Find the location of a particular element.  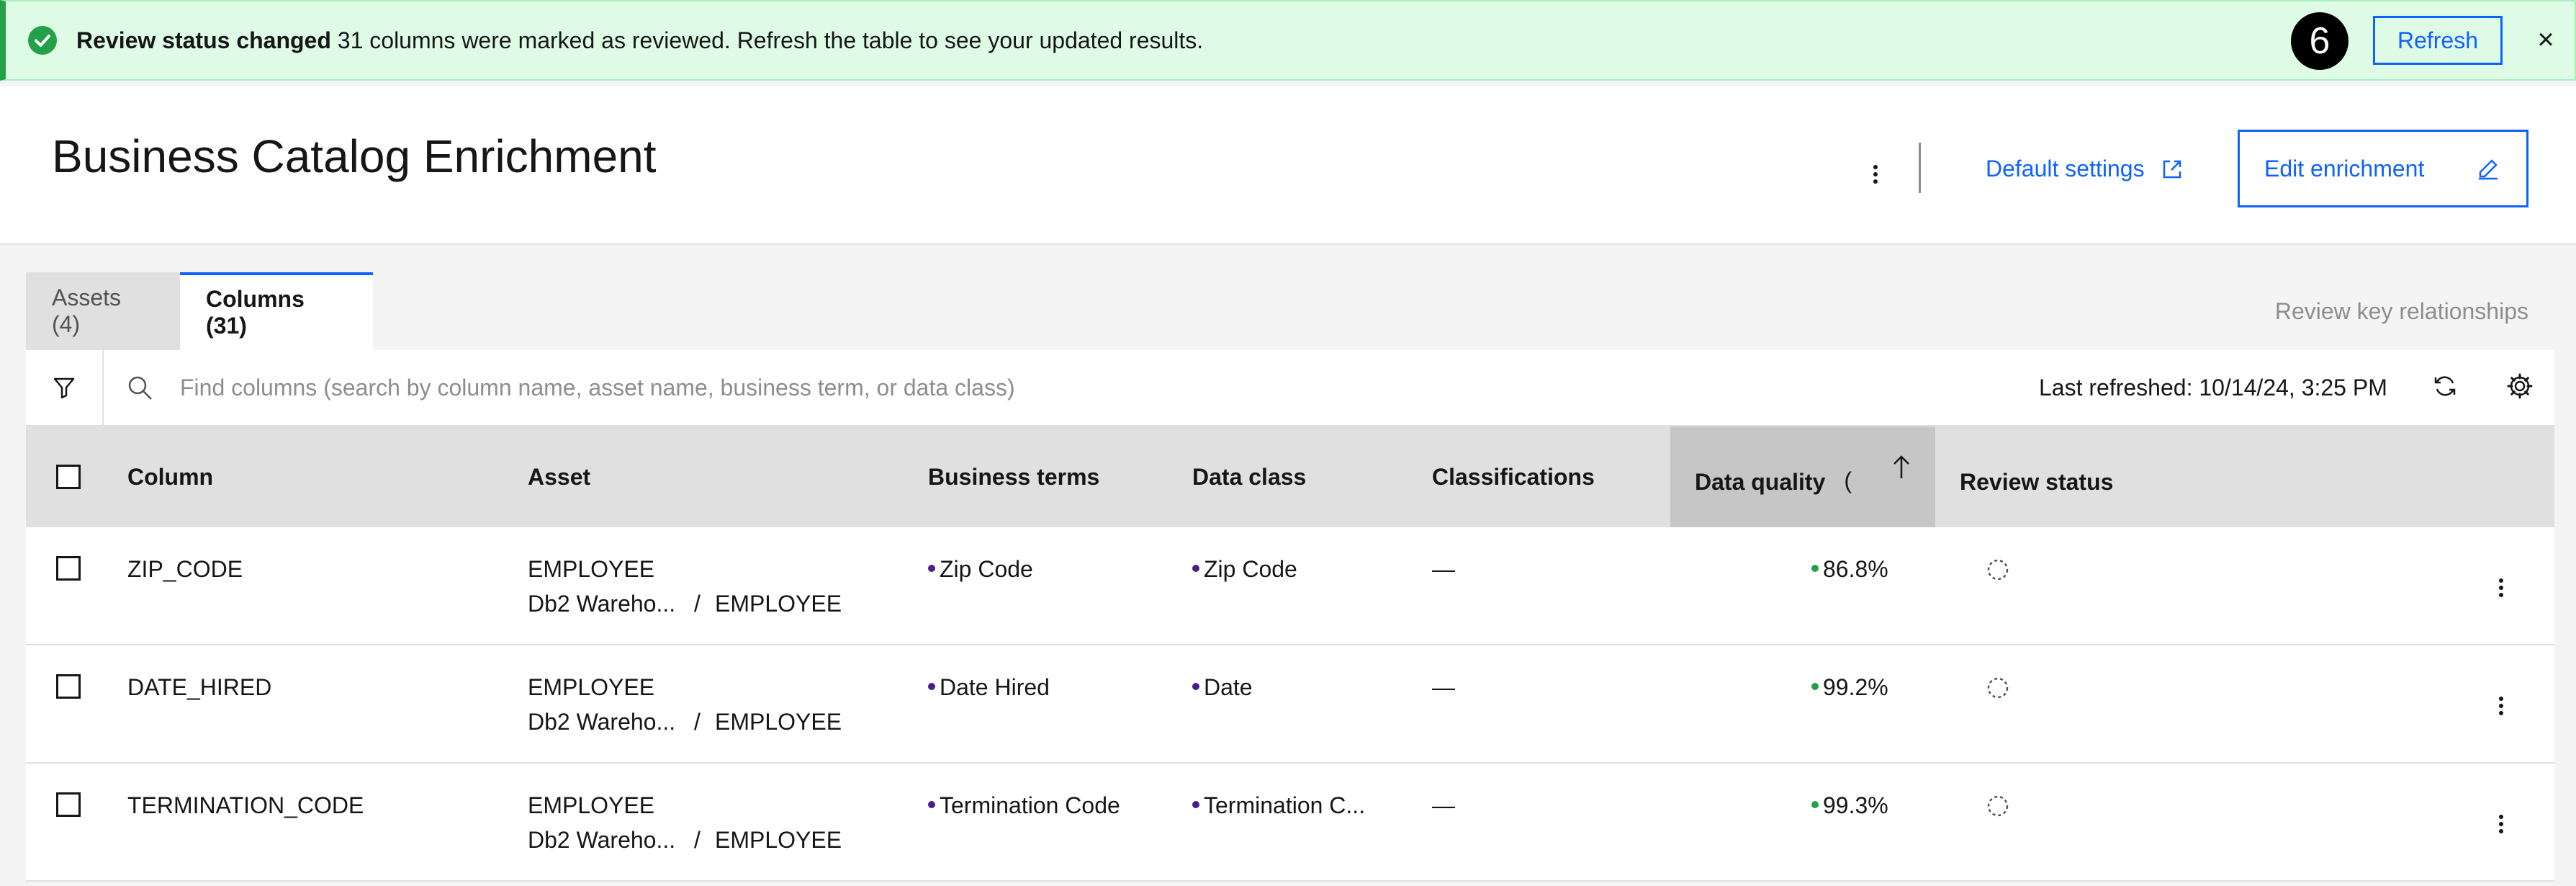

data-class-label: Zip Code is located at coordinates (1250, 569).